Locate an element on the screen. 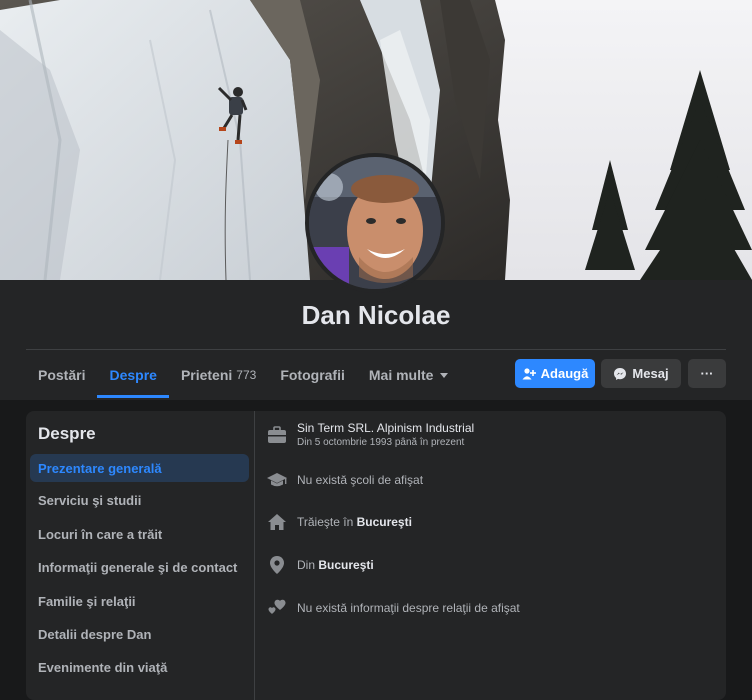  tab-about: Despre is located at coordinates (133, 375).